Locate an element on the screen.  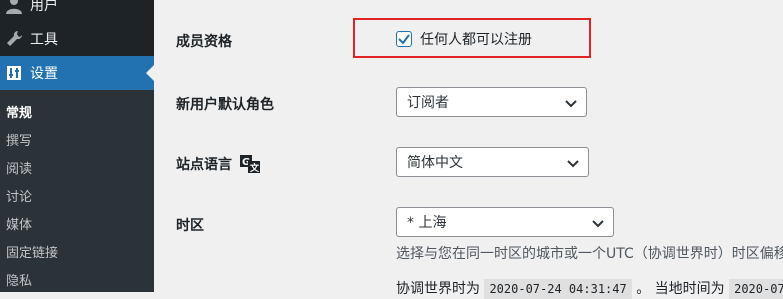
menu-item-label: 设置 is located at coordinates (44, 74).